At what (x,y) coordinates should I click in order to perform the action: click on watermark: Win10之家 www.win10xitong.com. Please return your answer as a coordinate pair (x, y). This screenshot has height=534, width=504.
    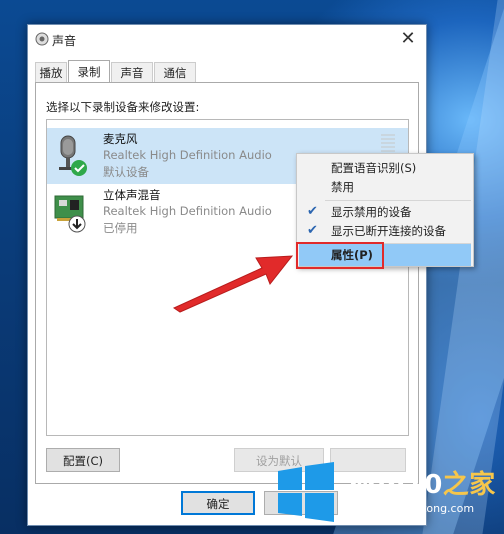
    Looking at the image, I should click on (386, 492).